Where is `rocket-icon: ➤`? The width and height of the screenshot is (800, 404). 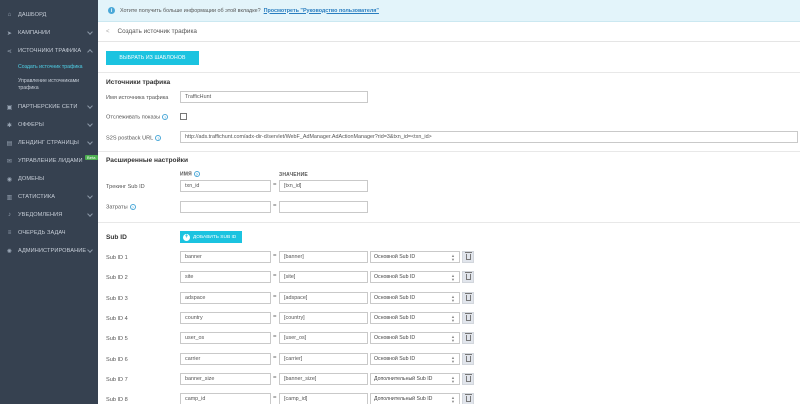
rocket-icon: ➤ is located at coordinates (9, 33).